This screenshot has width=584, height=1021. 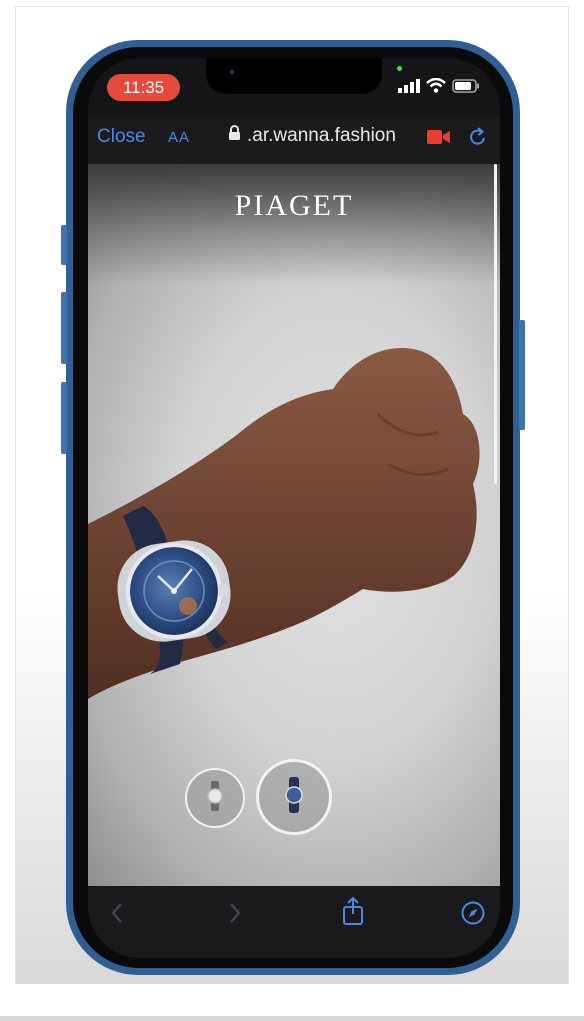 I want to click on reload-icon, so click(x=478, y=139).